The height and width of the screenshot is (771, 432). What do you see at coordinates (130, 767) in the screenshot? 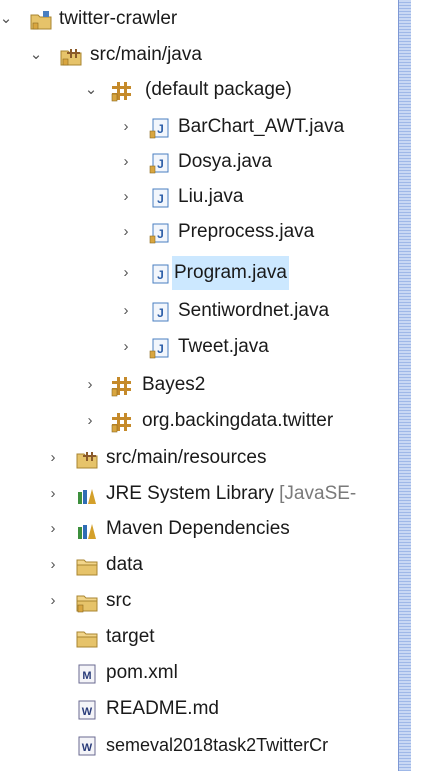
I see `tree-item-partial` at bounding box center [130, 767].